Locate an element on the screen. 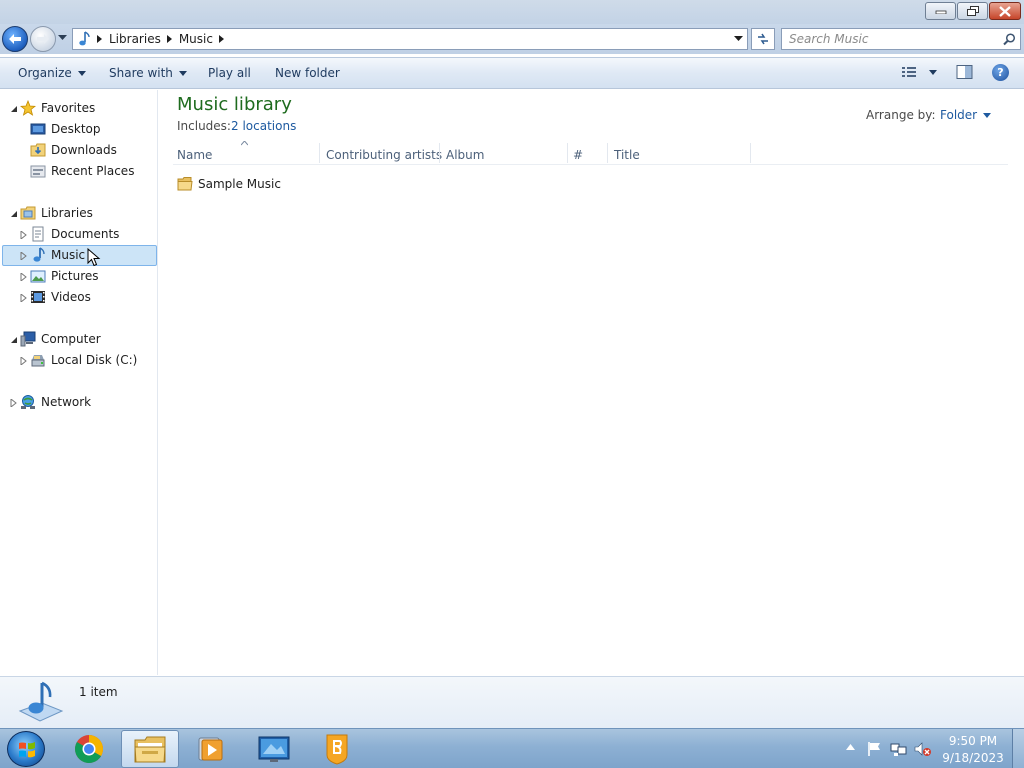 The image size is (1024, 768). nav-local-disk: Local Disk (C:) is located at coordinates (83, 360).